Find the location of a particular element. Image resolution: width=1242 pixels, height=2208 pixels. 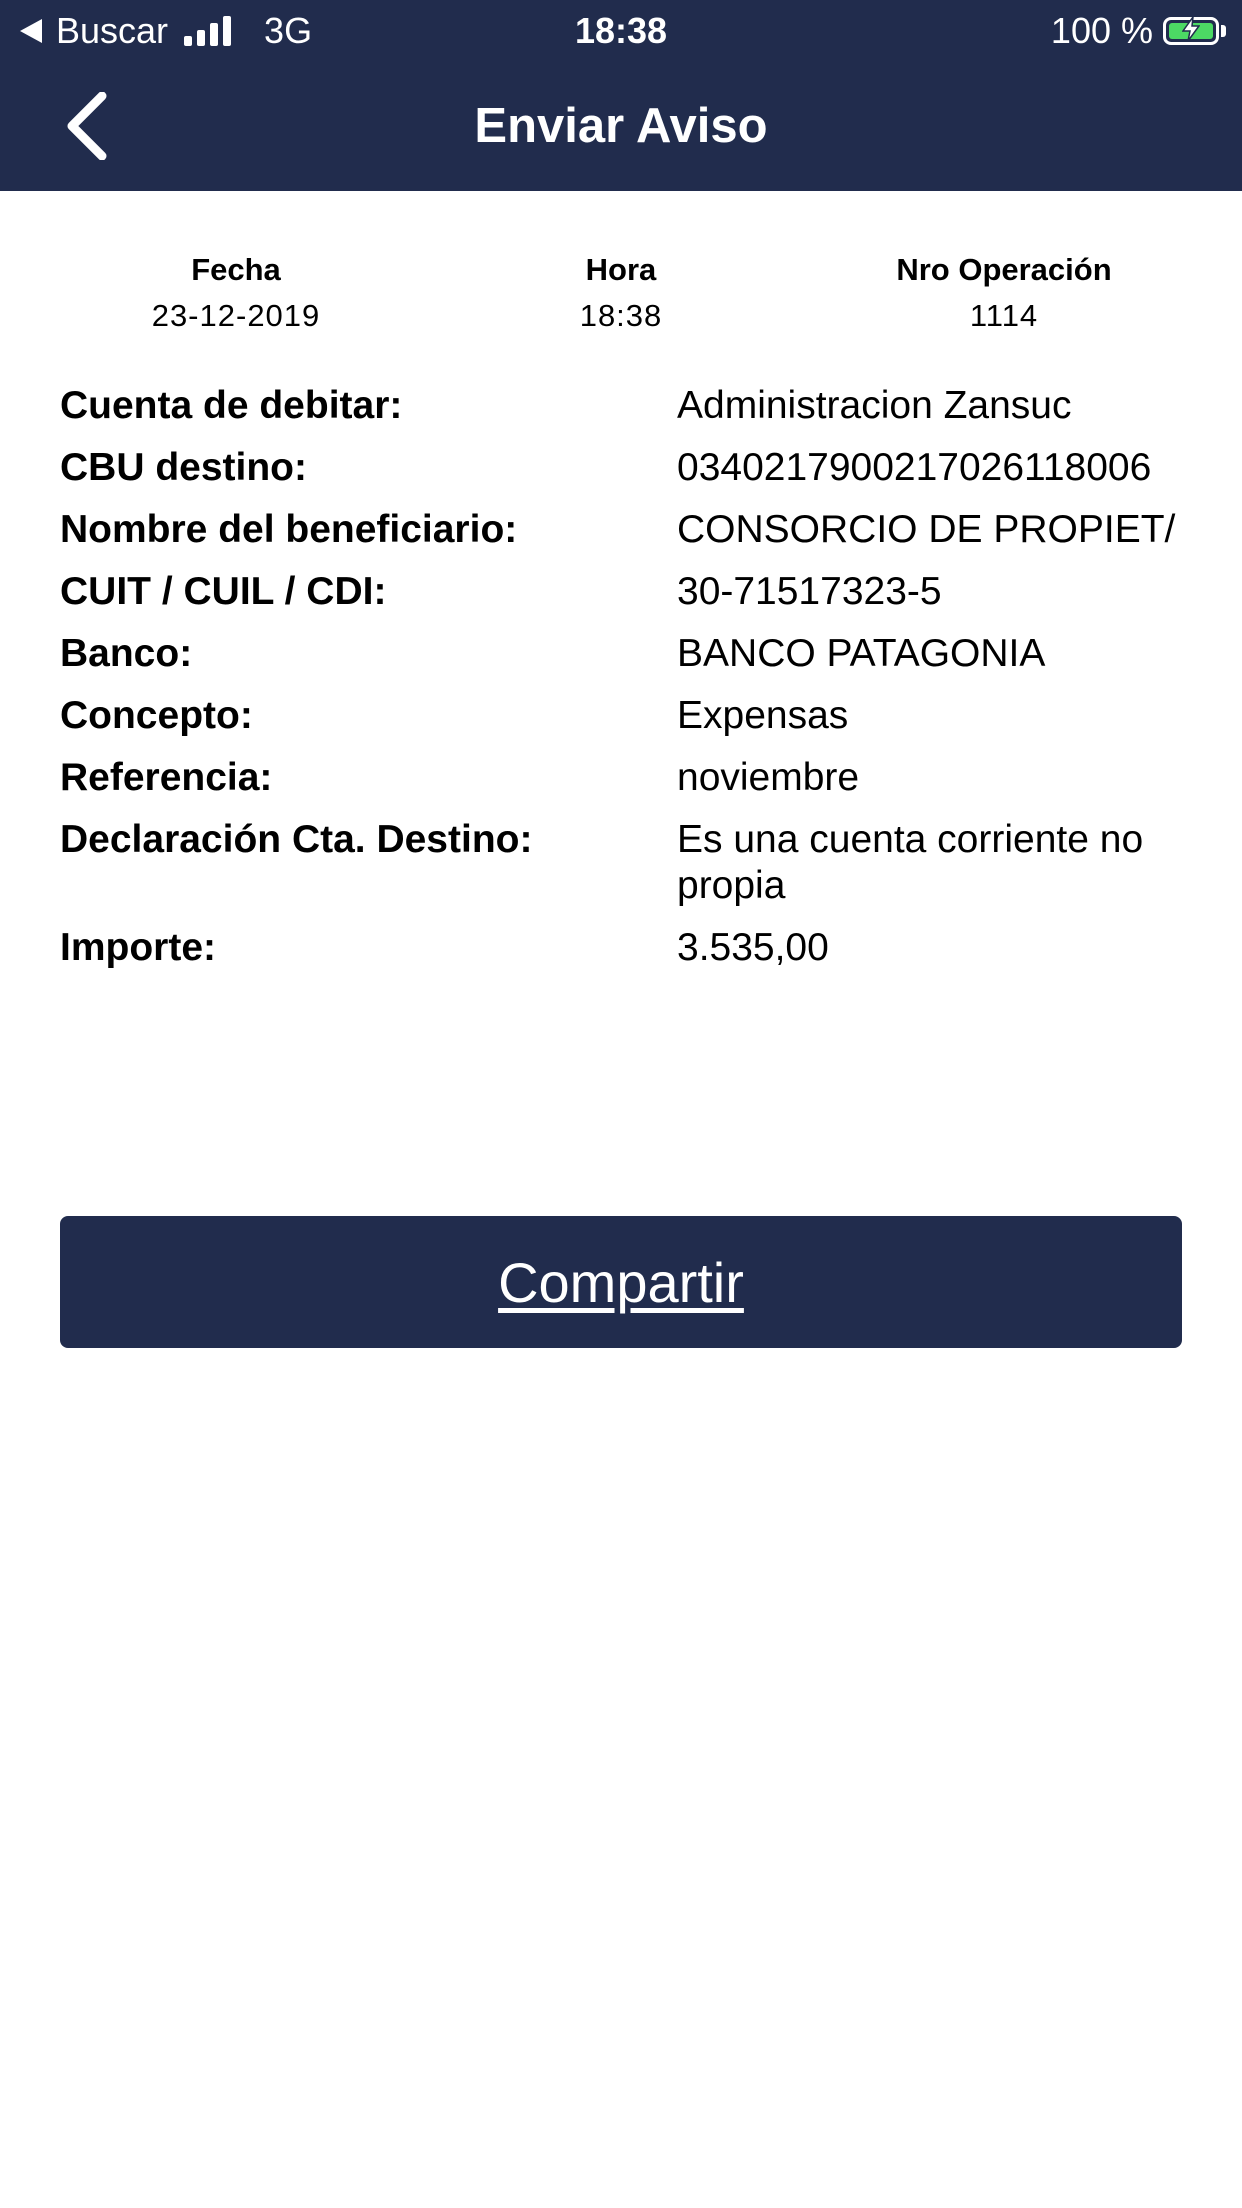

detail-value: CONSORCIO DE PROPIET/ is located at coordinates (926, 529).